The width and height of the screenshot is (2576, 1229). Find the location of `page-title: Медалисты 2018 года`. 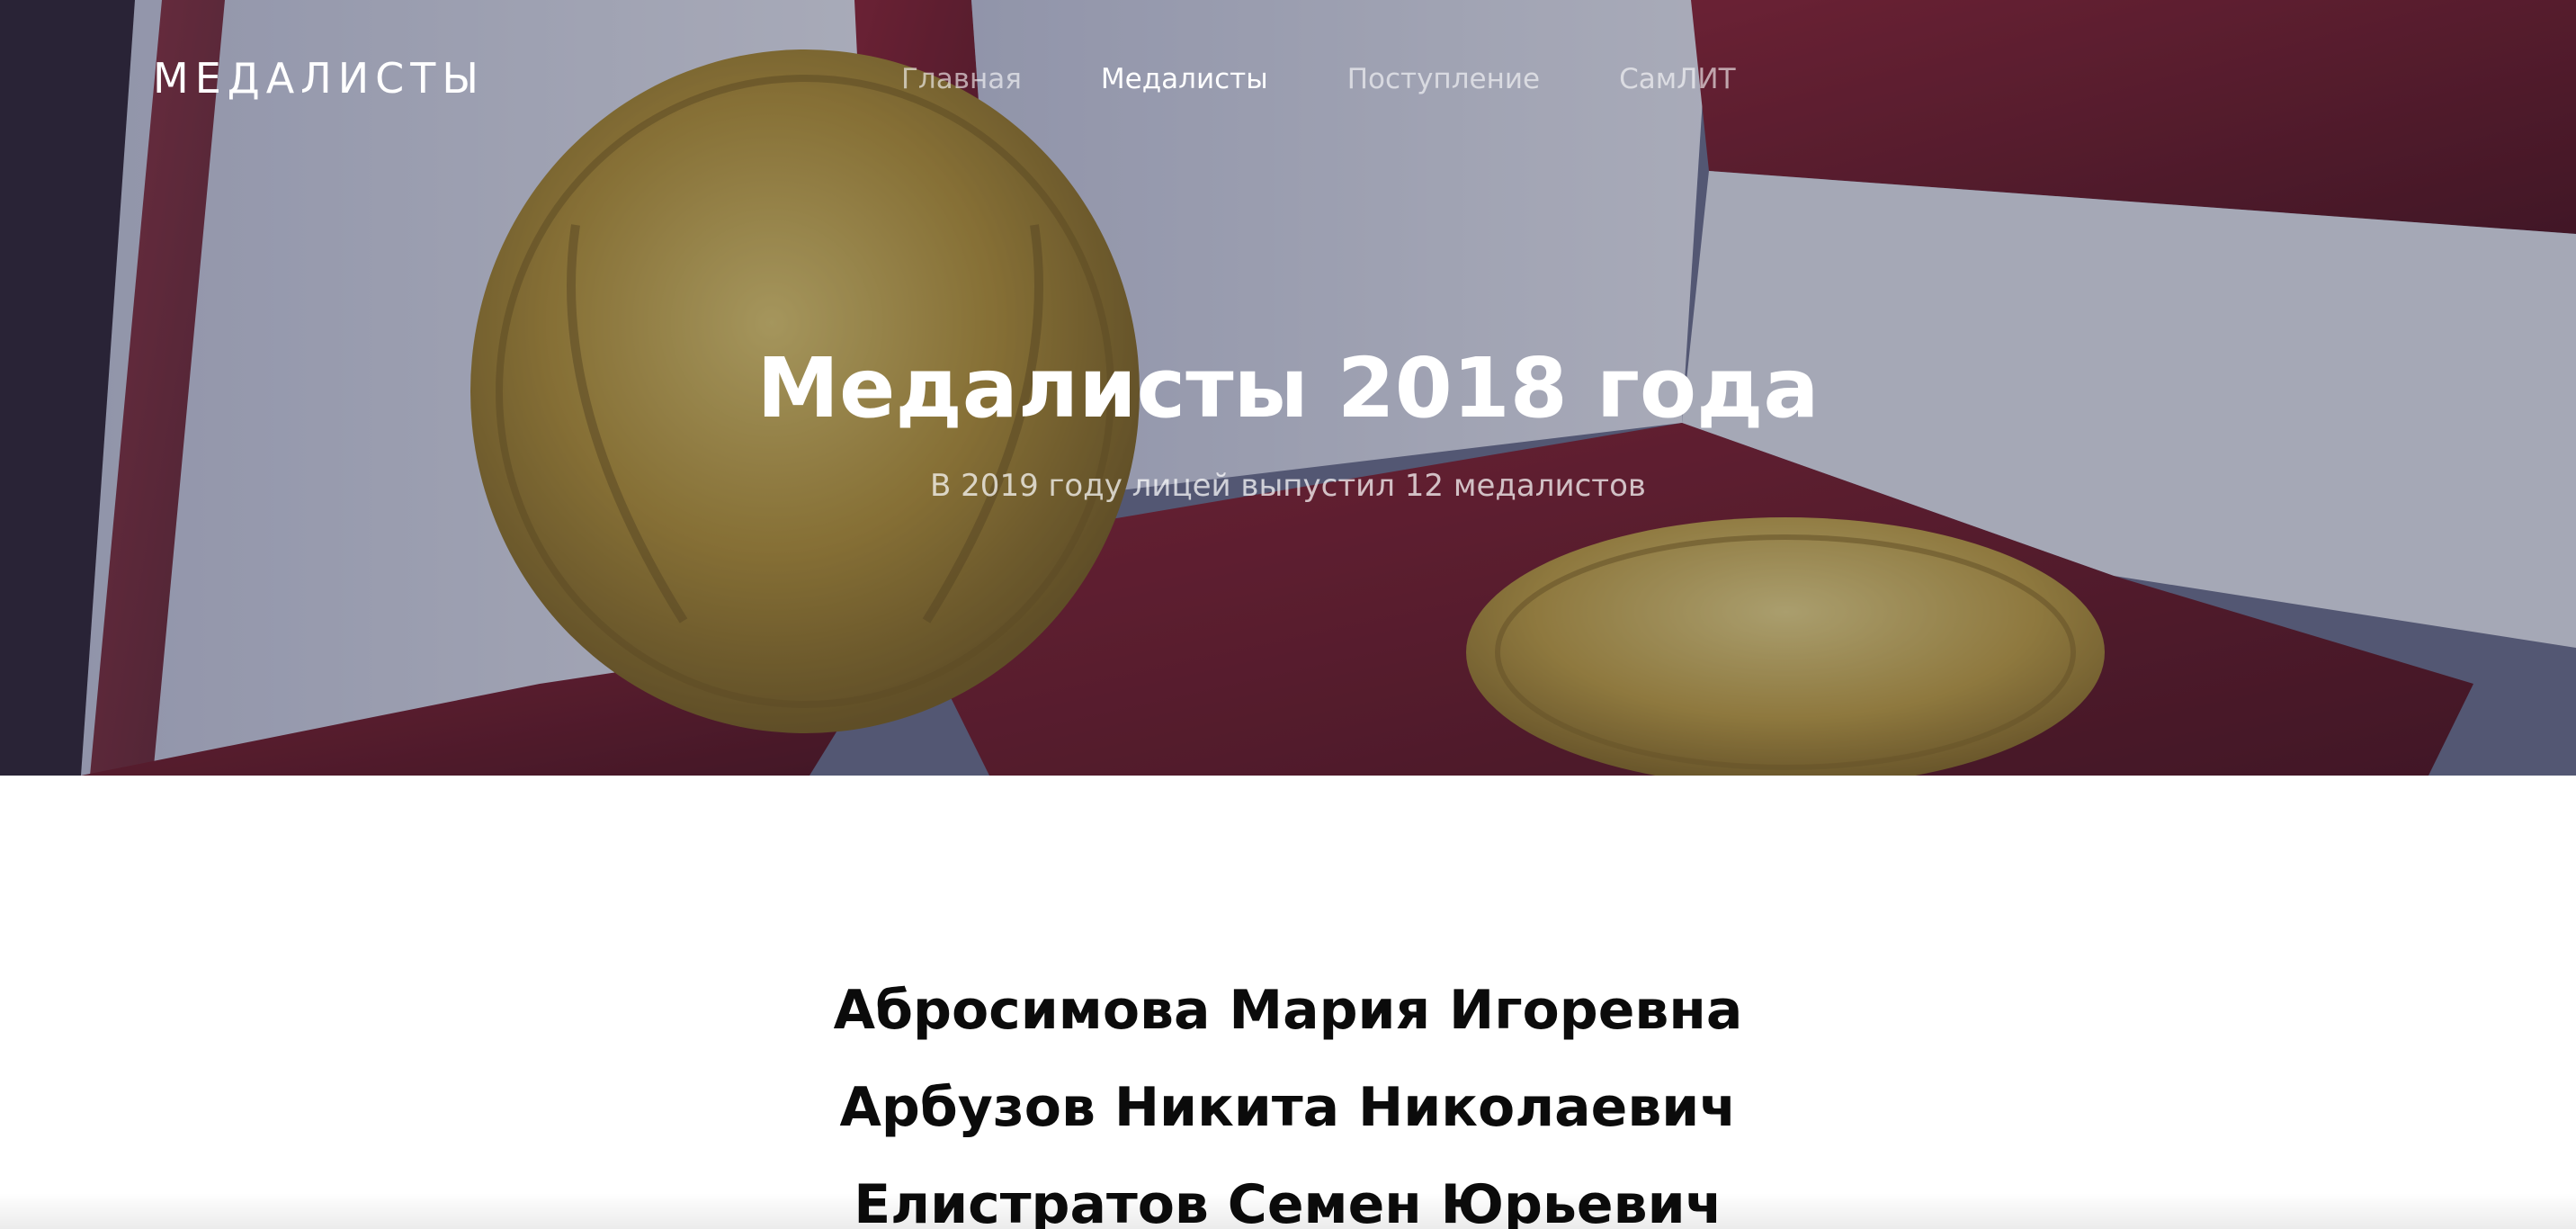

page-title: Медалисты 2018 года is located at coordinates (1288, 388).